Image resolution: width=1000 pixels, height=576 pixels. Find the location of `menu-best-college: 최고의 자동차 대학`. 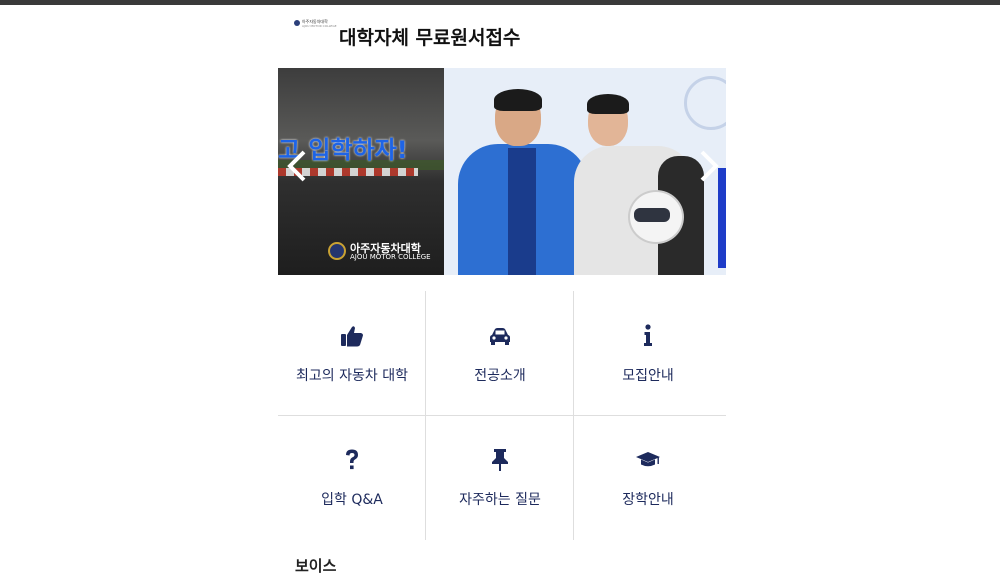

menu-best-college: 최고의 자동차 대학 is located at coordinates (352, 353).